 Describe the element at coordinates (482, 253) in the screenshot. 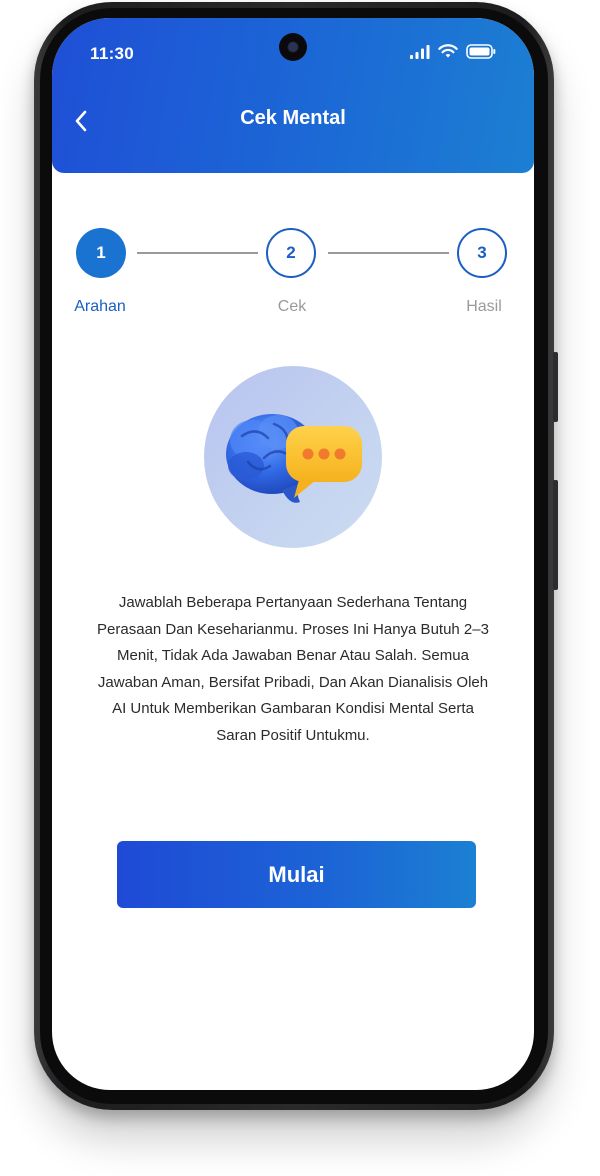

I see `step-3-indicator: 3` at that location.